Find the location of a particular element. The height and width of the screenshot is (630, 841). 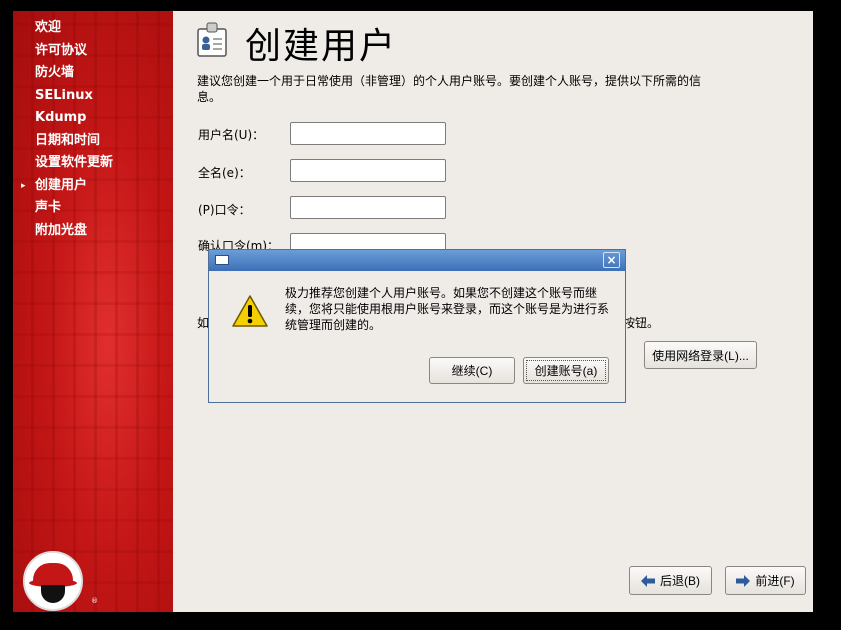

continue-button: 继续(C) is located at coordinates (472, 370).